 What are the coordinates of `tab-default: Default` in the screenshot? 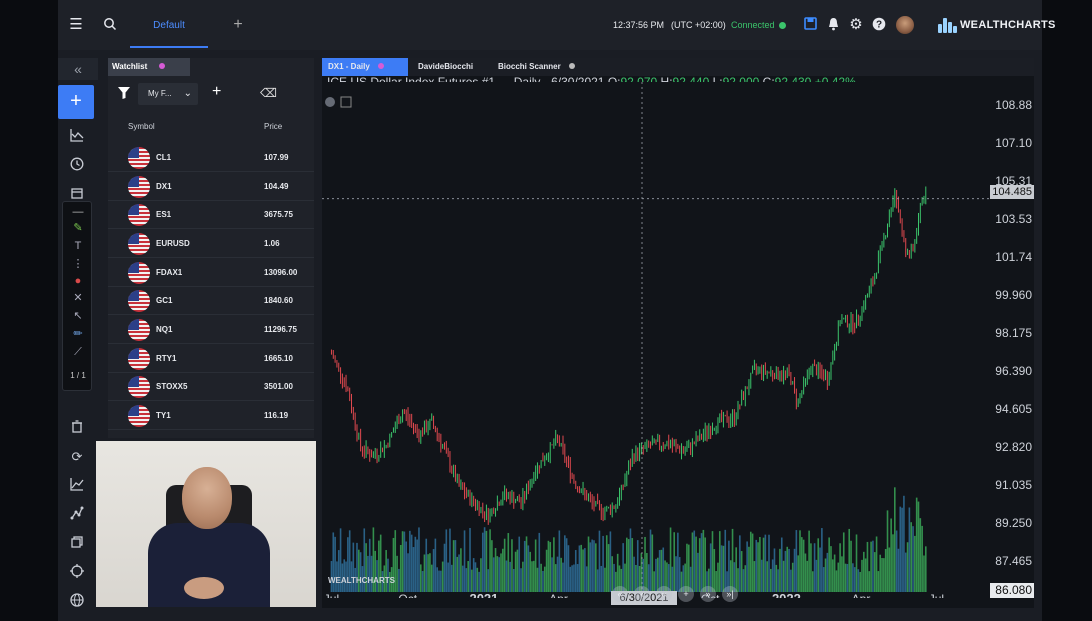 It's located at (169, 25).